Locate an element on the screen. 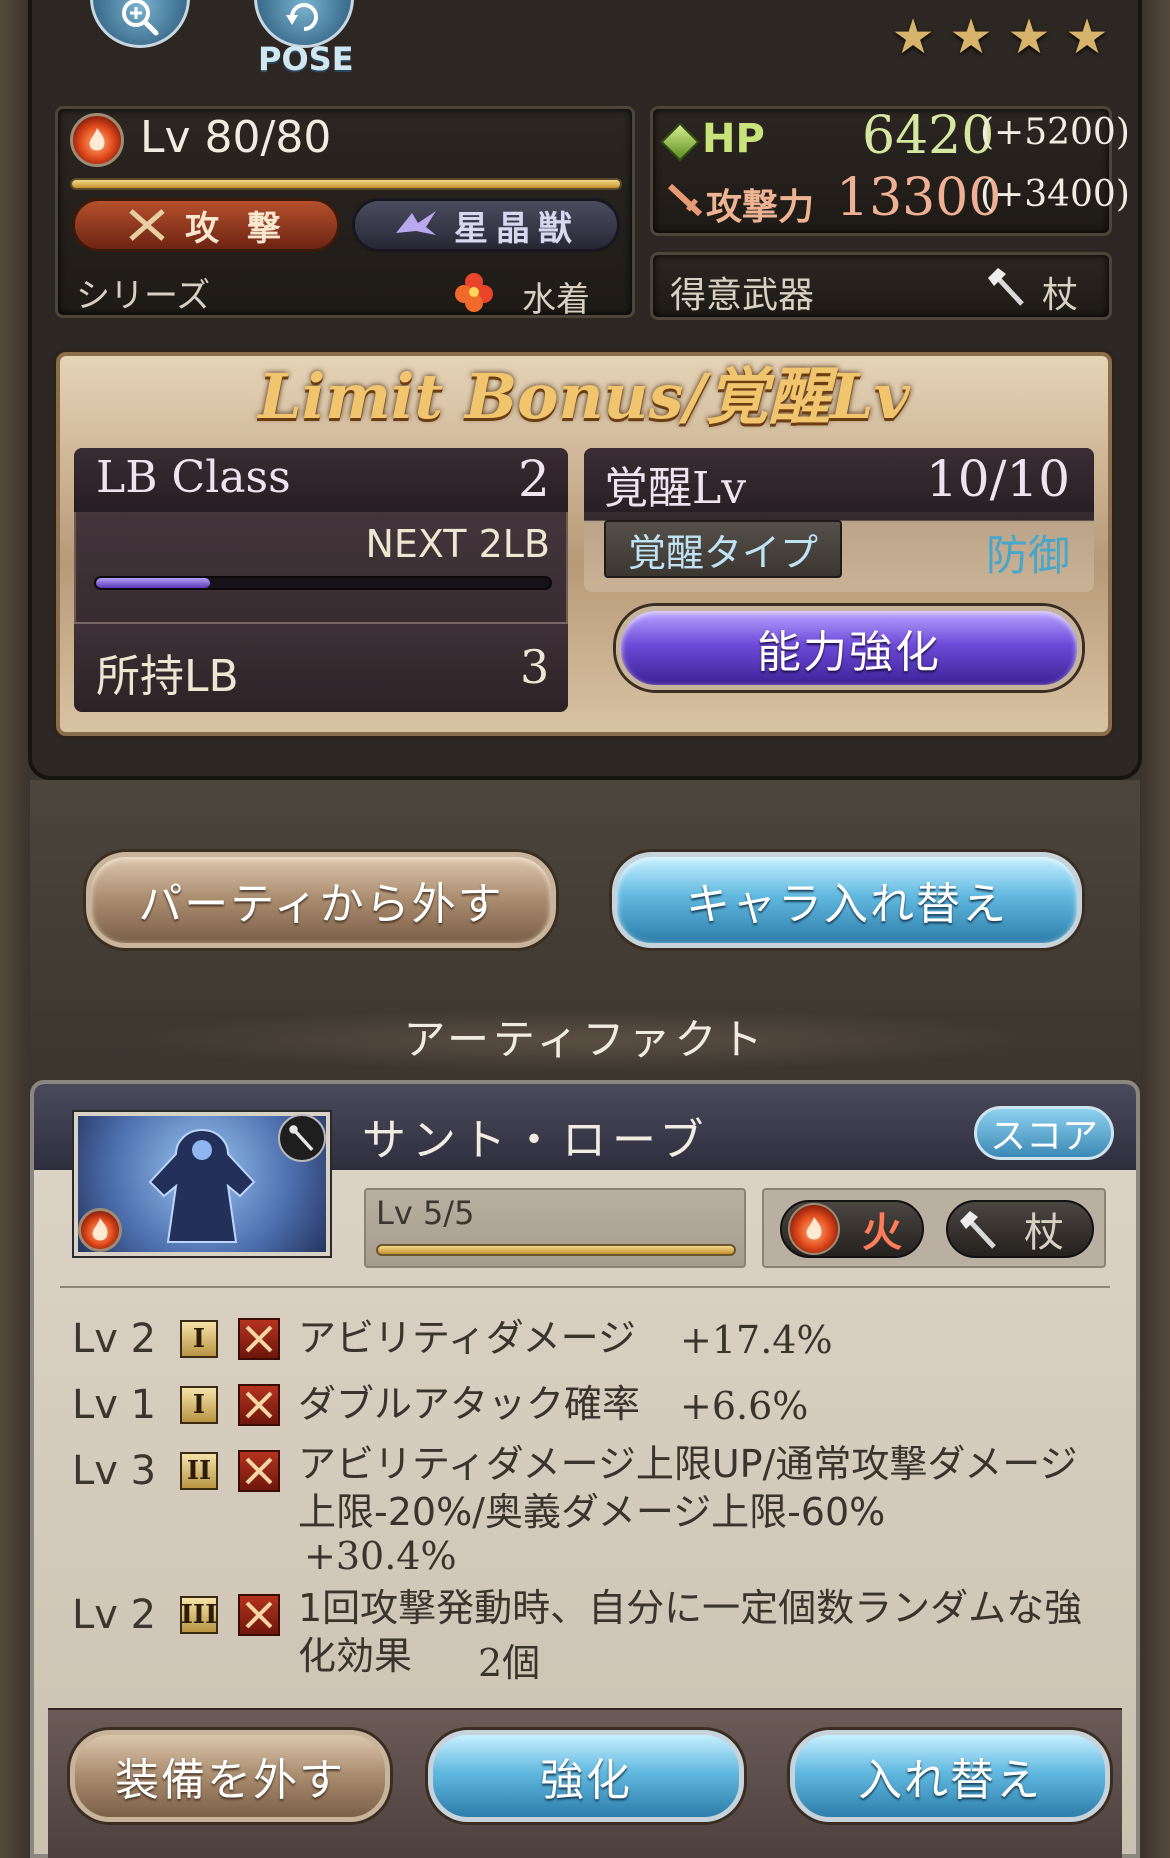  awakening-level-label: 覚醒Lv is located at coordinates (675, 488).